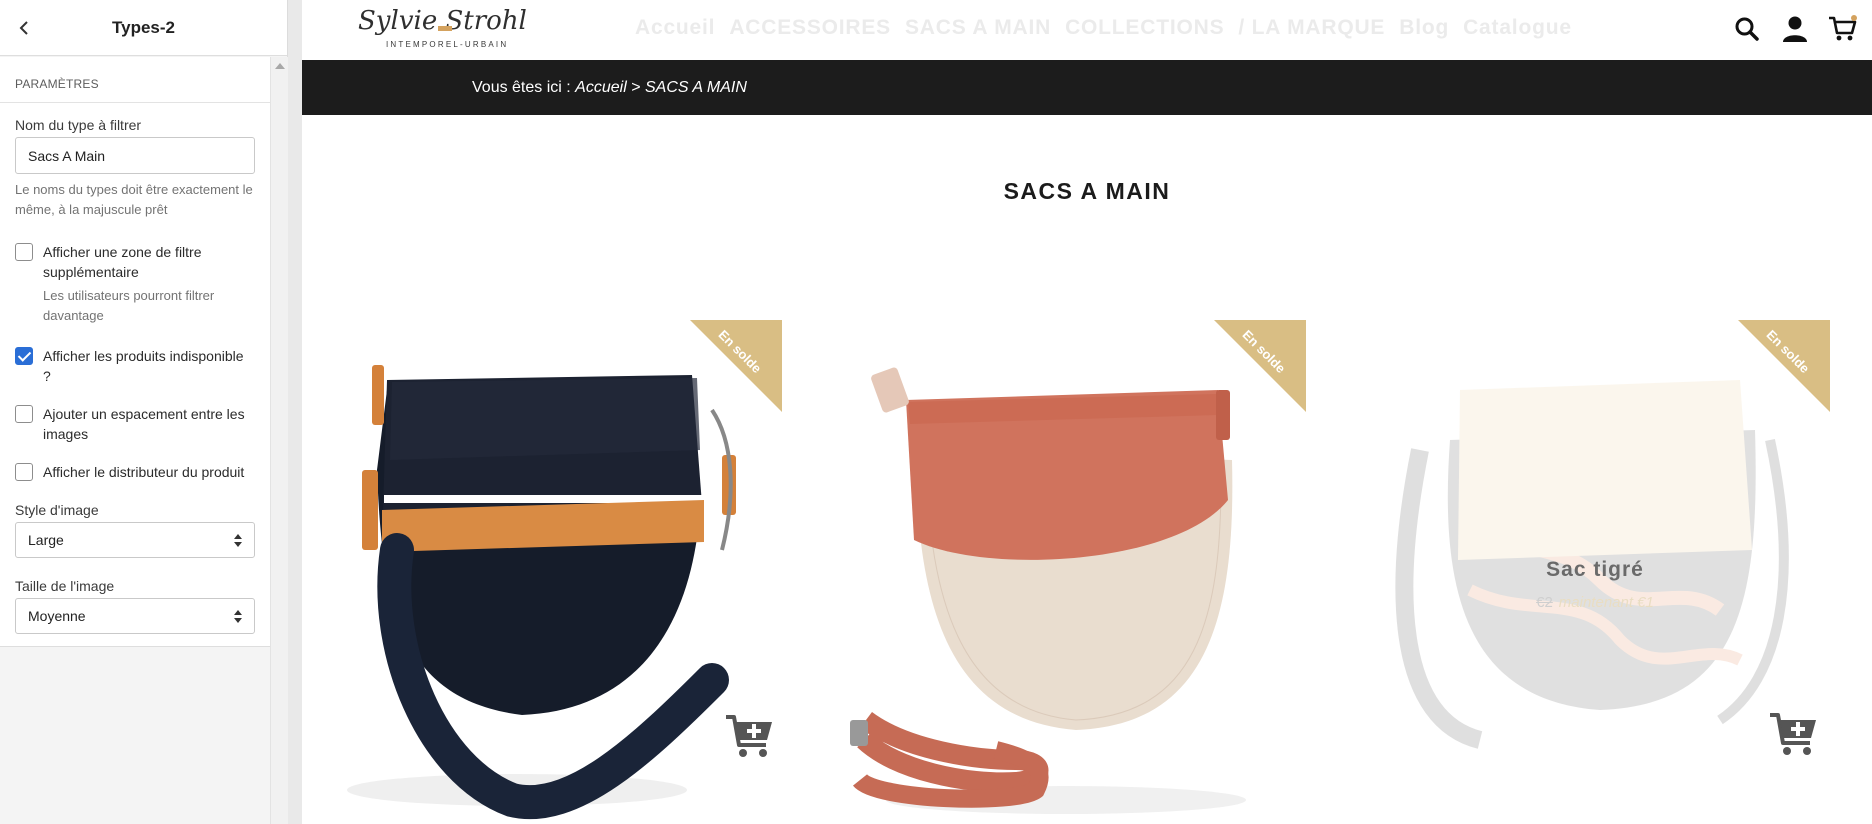  I want to click on menu-item-catalogue: Catalogue, so click(1517, 28).